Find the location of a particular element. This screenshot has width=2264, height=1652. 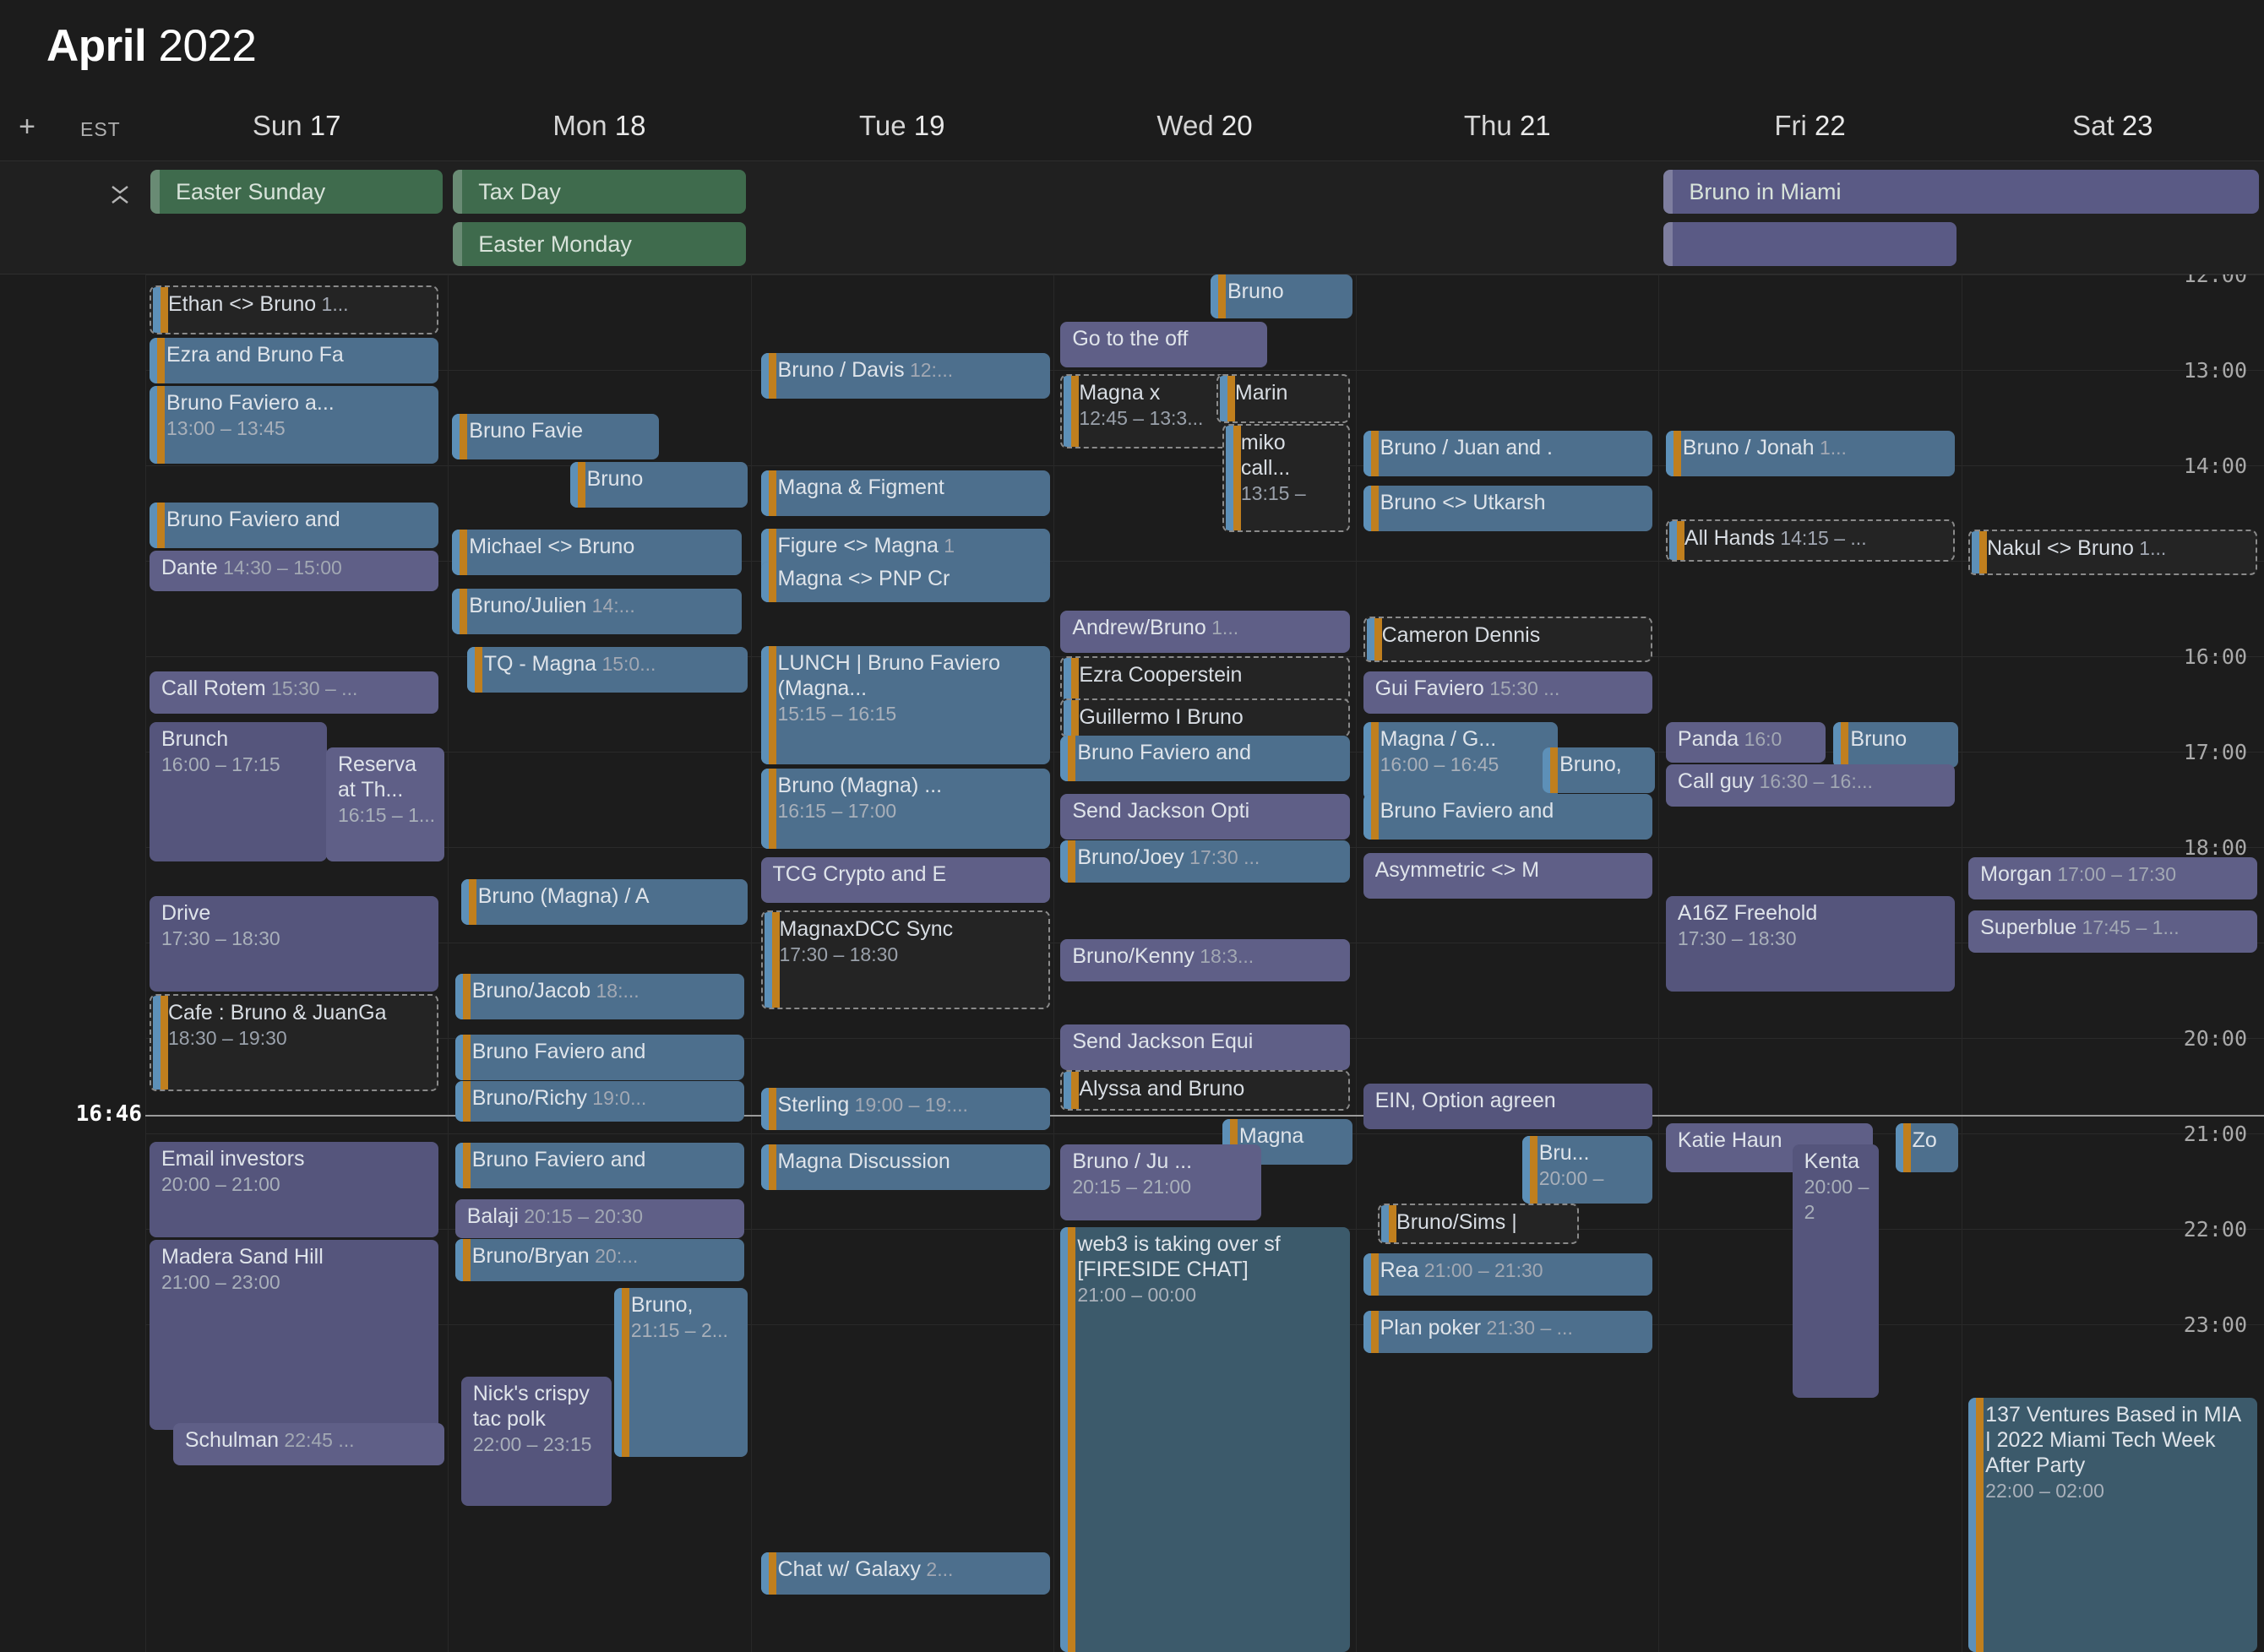

calendar-event: Cameron Dennis is located at coordinates (1507, 639).